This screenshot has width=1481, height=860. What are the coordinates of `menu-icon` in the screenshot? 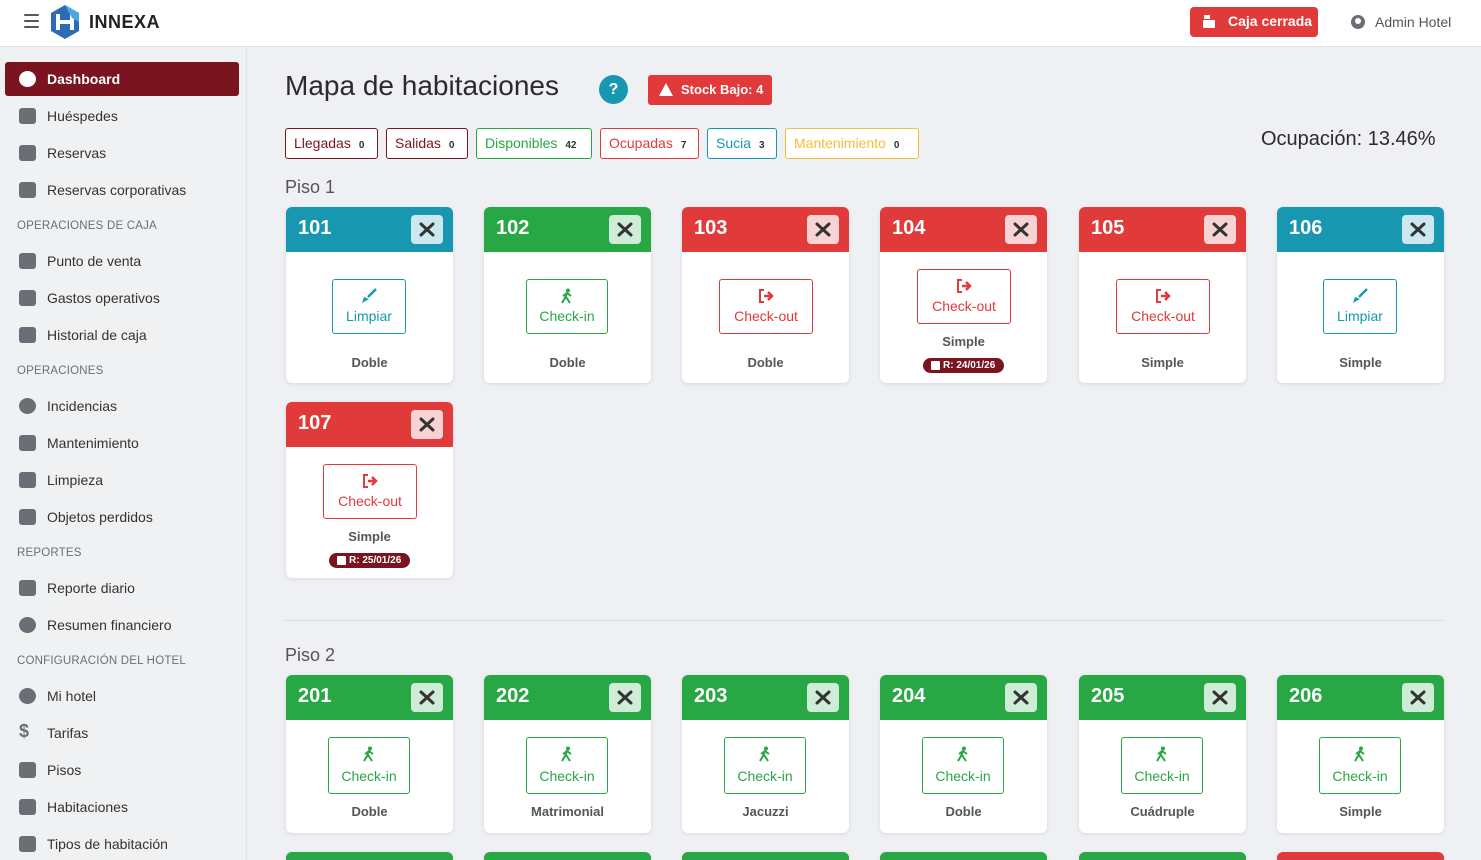 It's located at (31, 21).